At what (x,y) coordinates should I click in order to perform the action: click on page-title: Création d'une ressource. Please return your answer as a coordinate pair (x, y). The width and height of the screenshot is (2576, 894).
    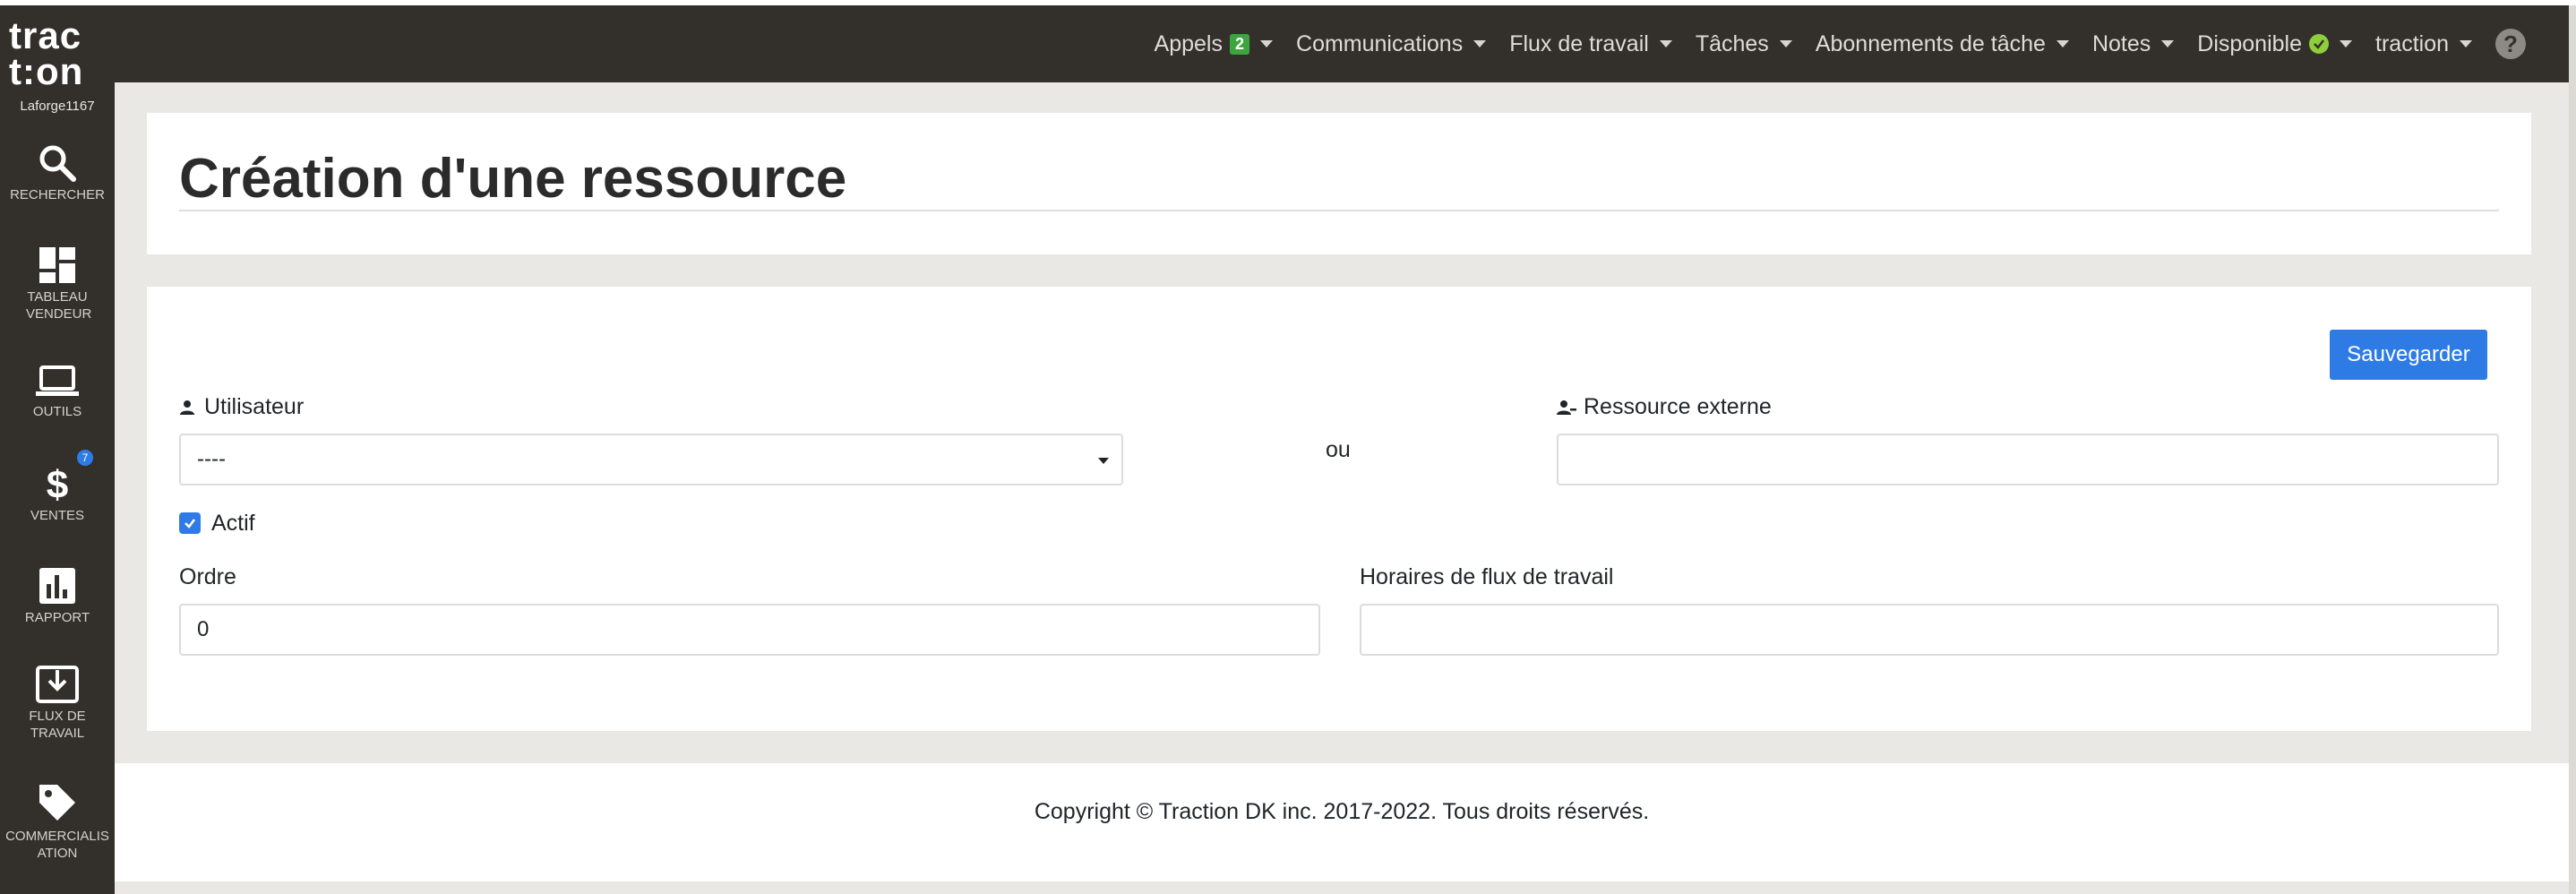
    Looking at the image, I should click on (513, 179).